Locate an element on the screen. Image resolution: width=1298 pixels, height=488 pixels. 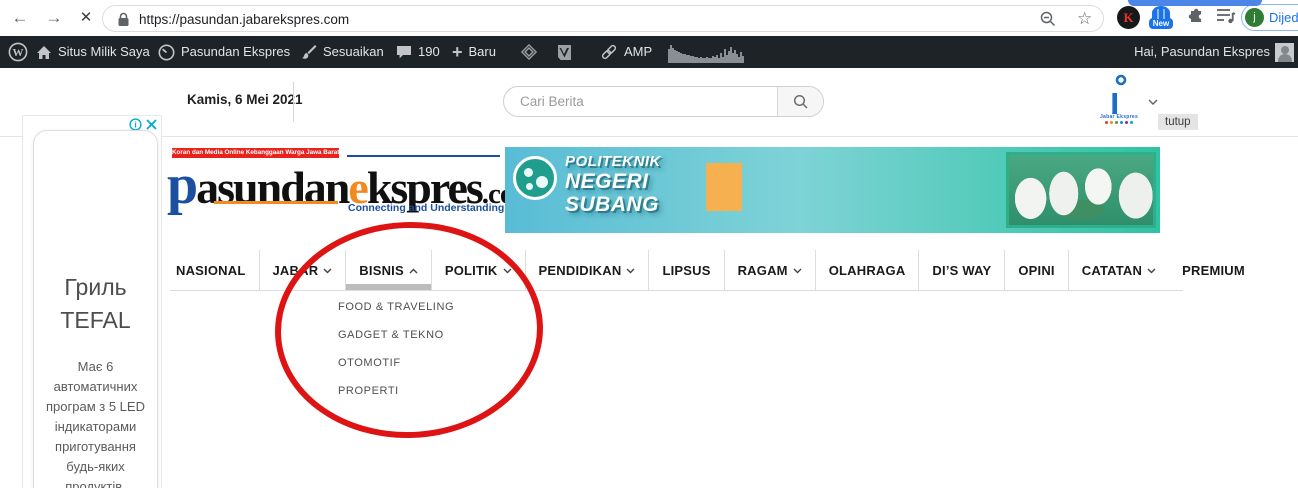
jabar-ekspres-caption: Jabar Ekspres is located at coordinates (1119, 117).